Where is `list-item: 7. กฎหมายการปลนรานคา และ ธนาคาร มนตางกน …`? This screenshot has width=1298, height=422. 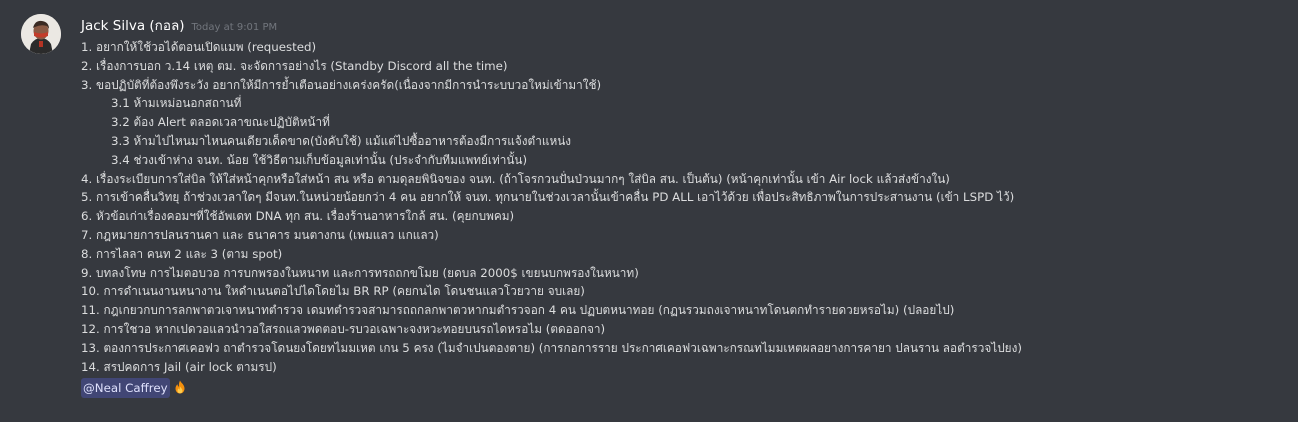 list-item: 7. กฎหมายการปลนรานคา และ ธนาคาร มนตางกน … is located at coordinates (260, 234).